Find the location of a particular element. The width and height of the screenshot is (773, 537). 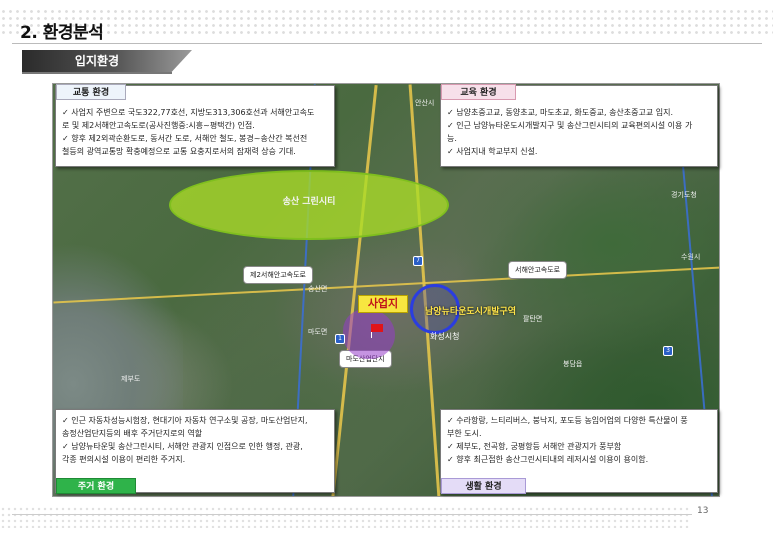

route-marker-icon: 3 is located at coordinates (668, 351).